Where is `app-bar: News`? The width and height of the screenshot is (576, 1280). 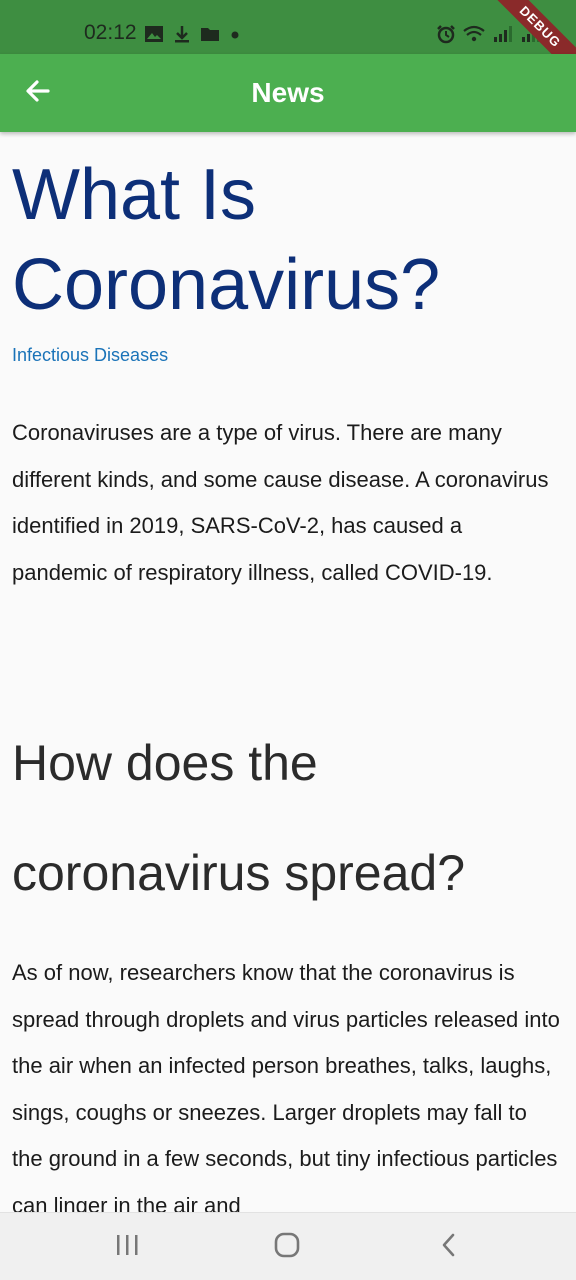
app-bar: News is located at coordinates (288, 93).